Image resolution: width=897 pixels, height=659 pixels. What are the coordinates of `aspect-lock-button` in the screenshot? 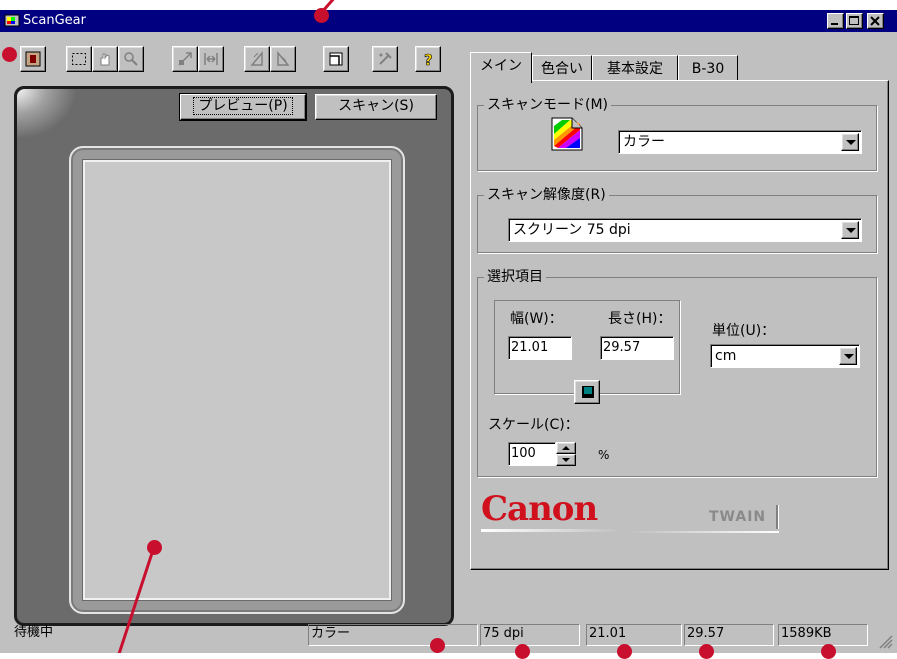 It's located at (587, 392).